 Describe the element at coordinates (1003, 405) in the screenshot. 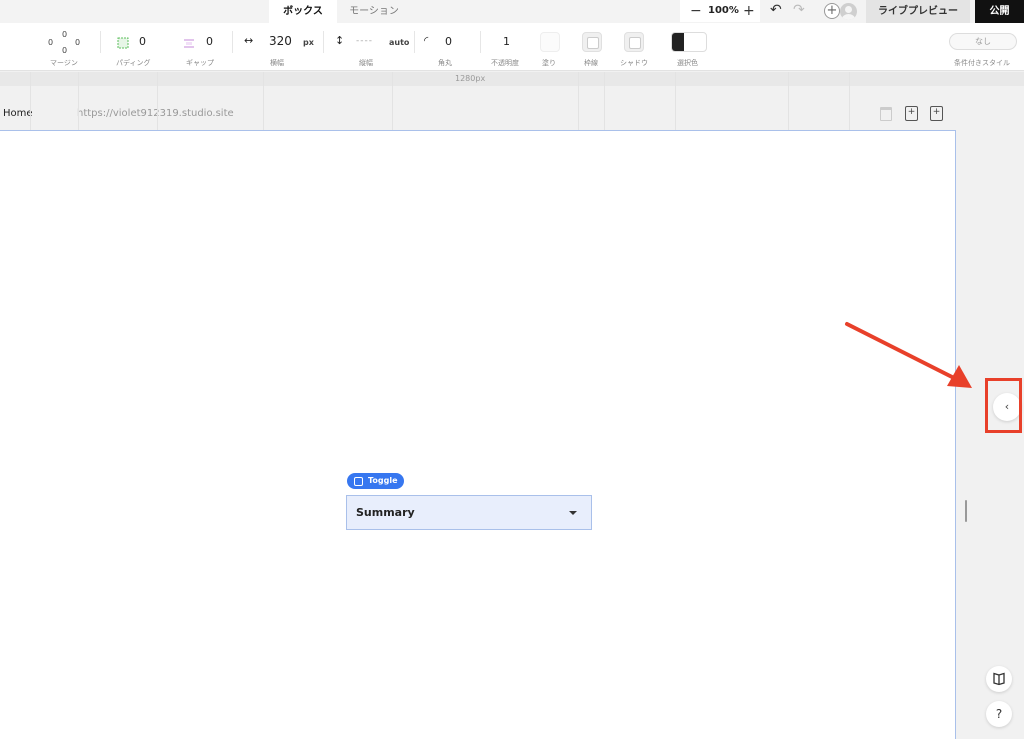

I see `annotation-highlight` at that location.